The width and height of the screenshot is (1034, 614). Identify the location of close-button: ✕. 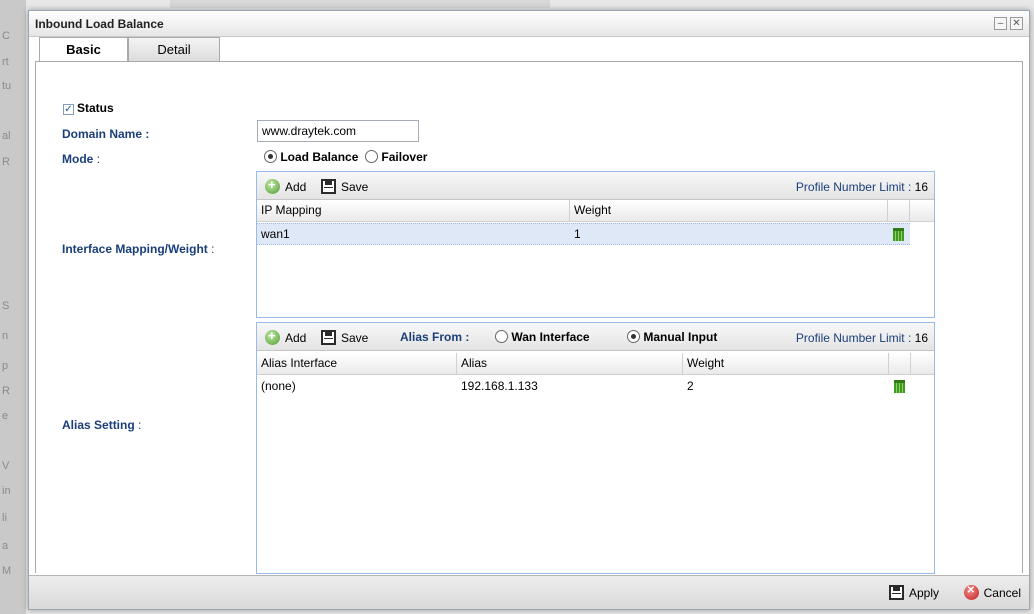
(1016, 23).